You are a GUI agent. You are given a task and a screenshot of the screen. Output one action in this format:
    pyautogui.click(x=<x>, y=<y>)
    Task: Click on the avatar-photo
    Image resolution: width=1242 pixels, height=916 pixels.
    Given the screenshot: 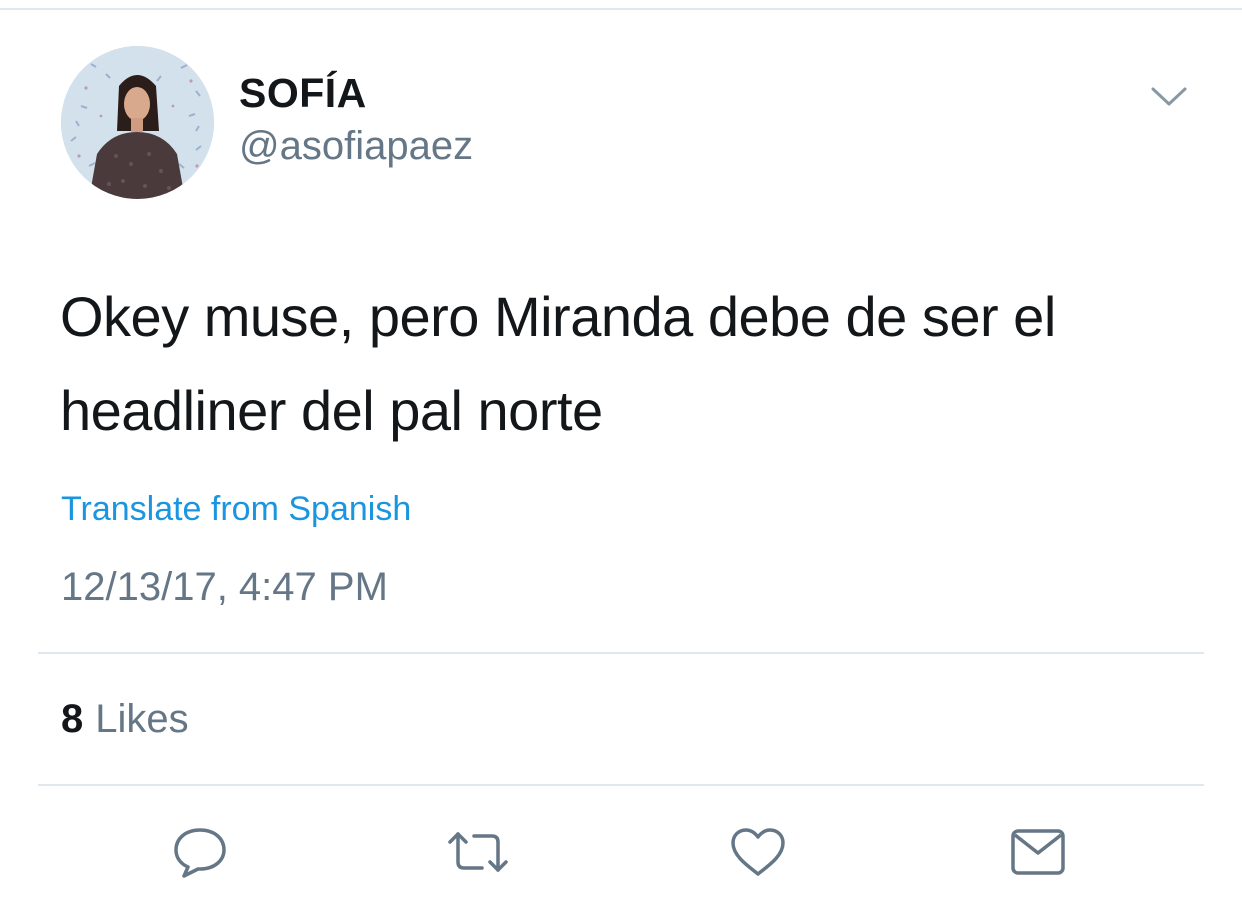 What is the action you would take?
    pyautogui.click(x=137, y=122)
    